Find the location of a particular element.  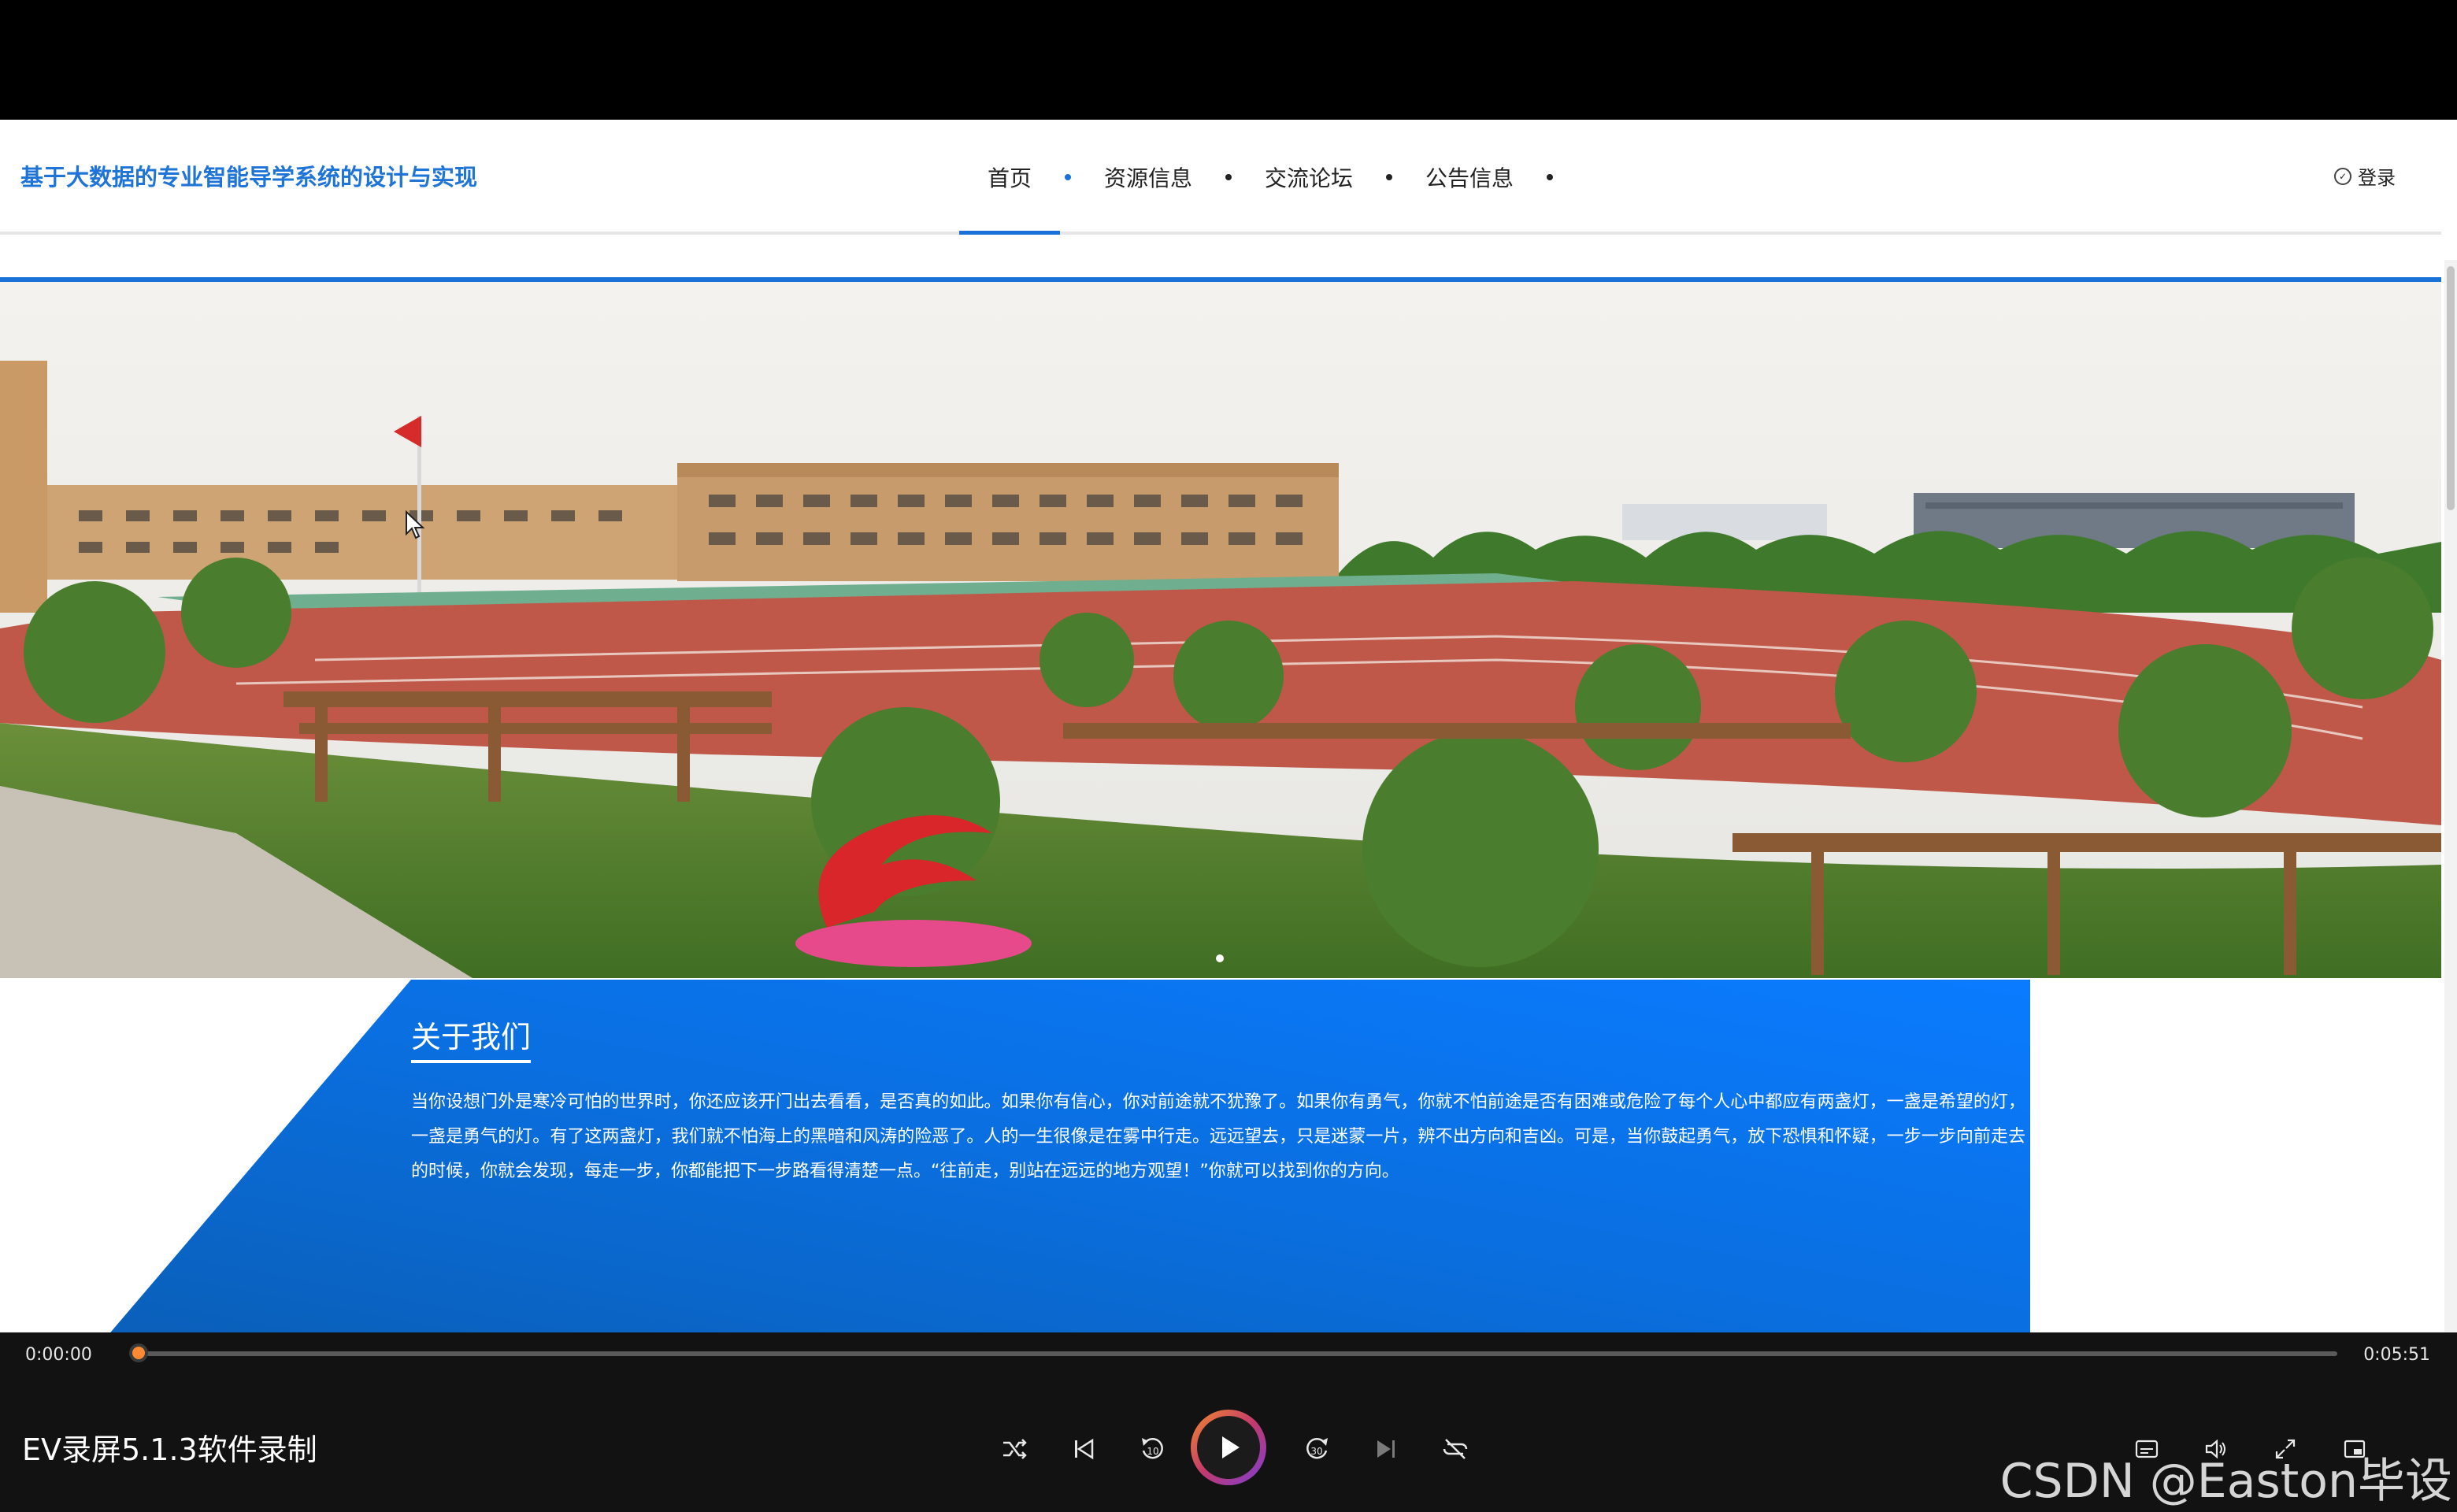

previous-button is located at coordinates (1083, 1449).